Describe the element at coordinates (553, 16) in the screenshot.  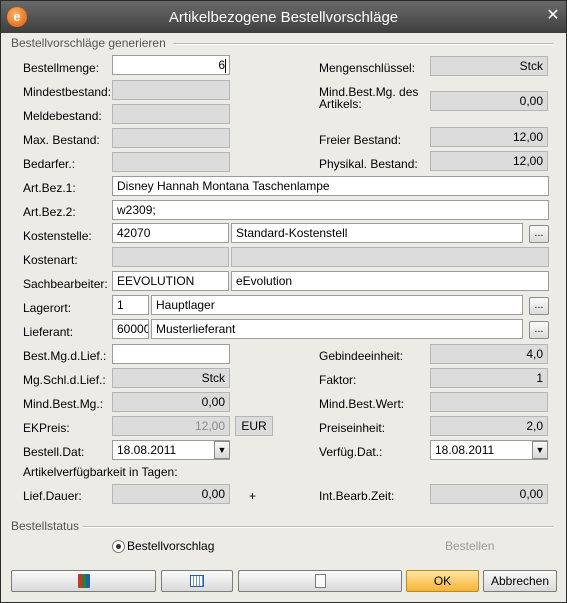
I see `close-icon: ✕` at that location.